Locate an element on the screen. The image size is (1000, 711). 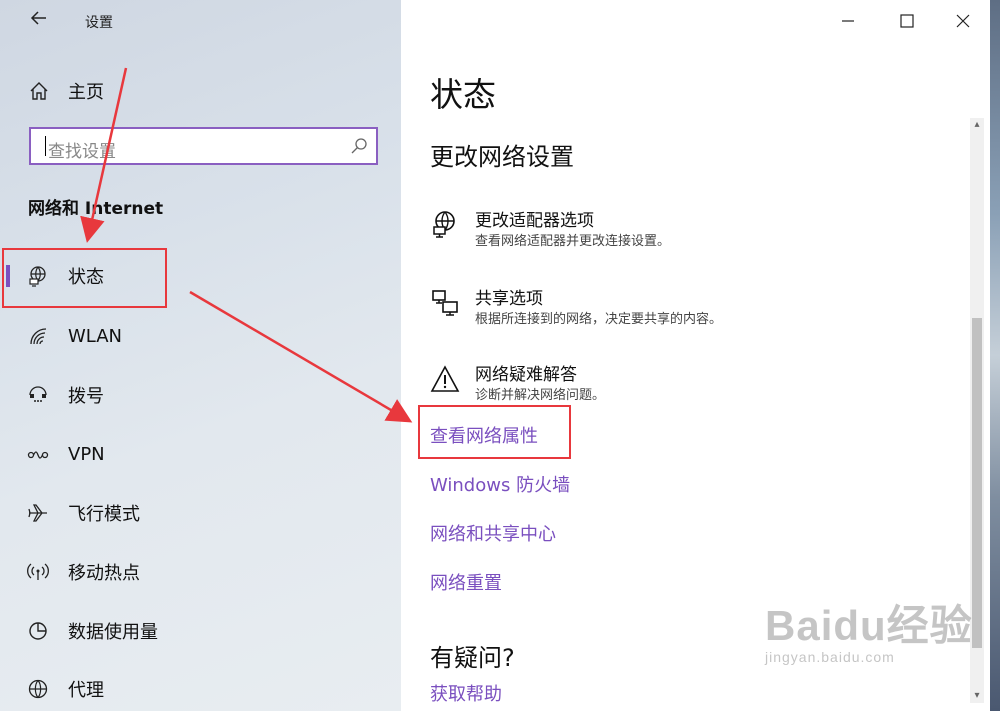
option-sharing: 共享选项 根据所连接到的网络，决定要共享的内容。 is located at coordinates (690, 309).